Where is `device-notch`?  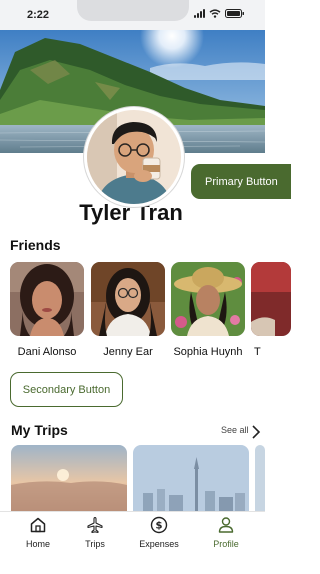 device-notch is located at coordinates (133, 10).